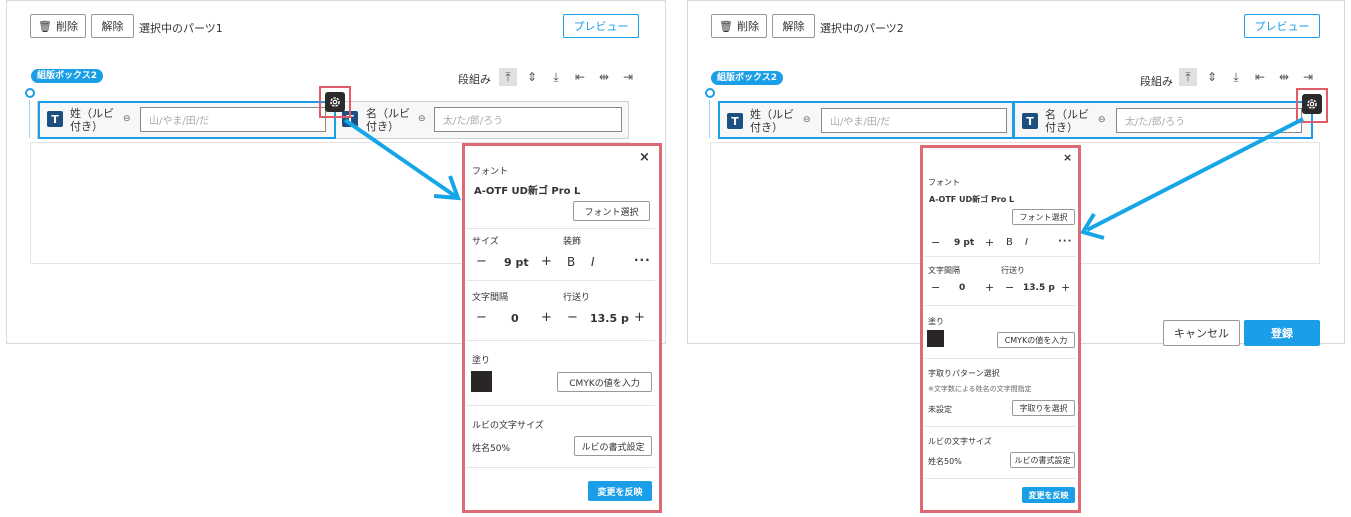 This screenshot has width=1351, height=517. What do you see at coordinates (914, 120) in the screenshot?
I see `right-last-name-input: 山/やま/田/だ` at bounding box center [914, 120].